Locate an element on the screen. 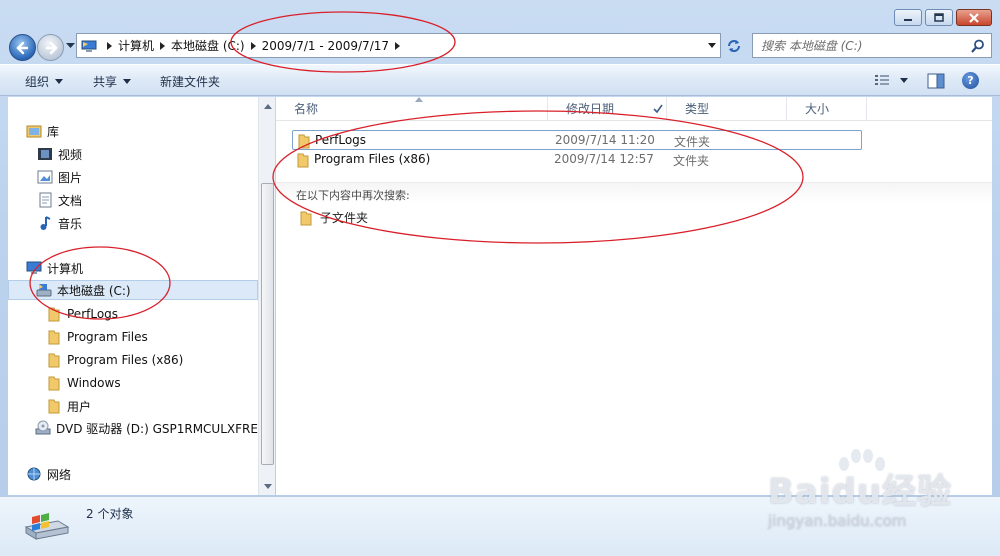 The height and width of the screenshot is (556, 1000). search-again-label: 在以下内容中再次搜索: is located at coordinates (353, 195).